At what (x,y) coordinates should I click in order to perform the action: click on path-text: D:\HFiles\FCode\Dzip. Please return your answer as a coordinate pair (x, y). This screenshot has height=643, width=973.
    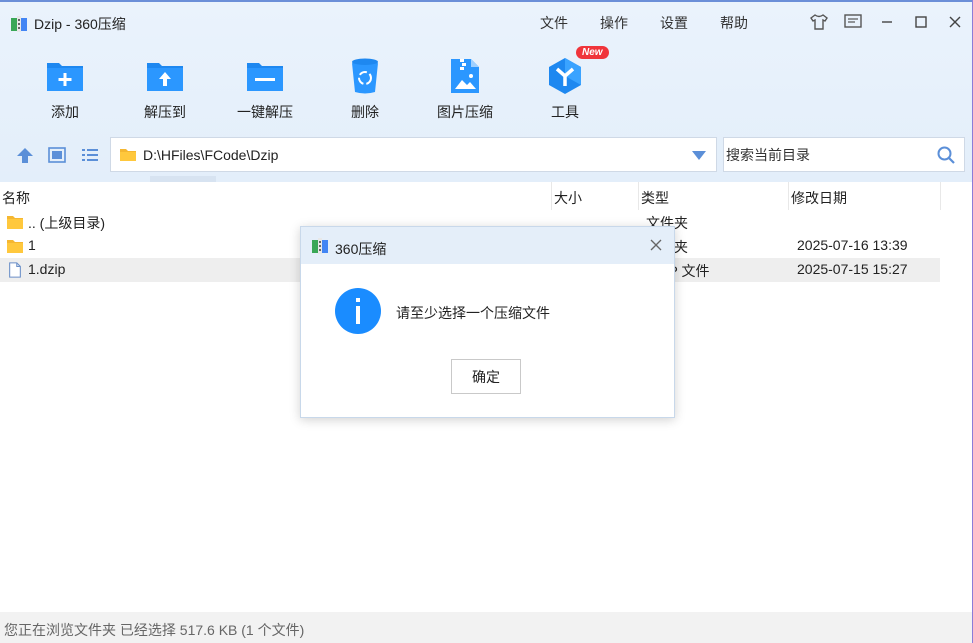
    Looking at the image, I should click on (211, 154).